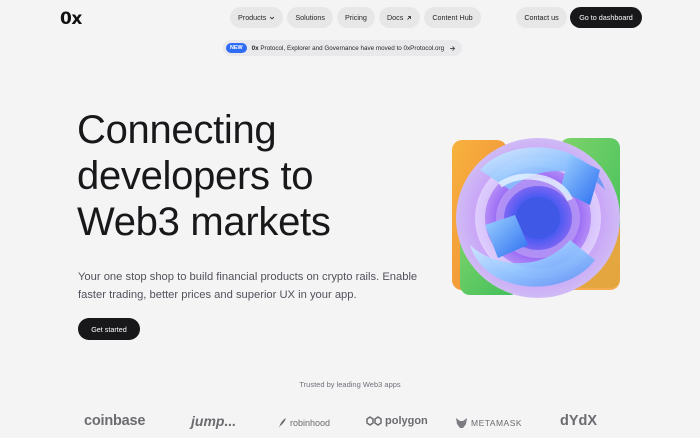 This screenshot has width=700, height=438. Describe the element at coordinates (541, 17) in the screenshot. I see `contact-us-button: Contact us` at that location.